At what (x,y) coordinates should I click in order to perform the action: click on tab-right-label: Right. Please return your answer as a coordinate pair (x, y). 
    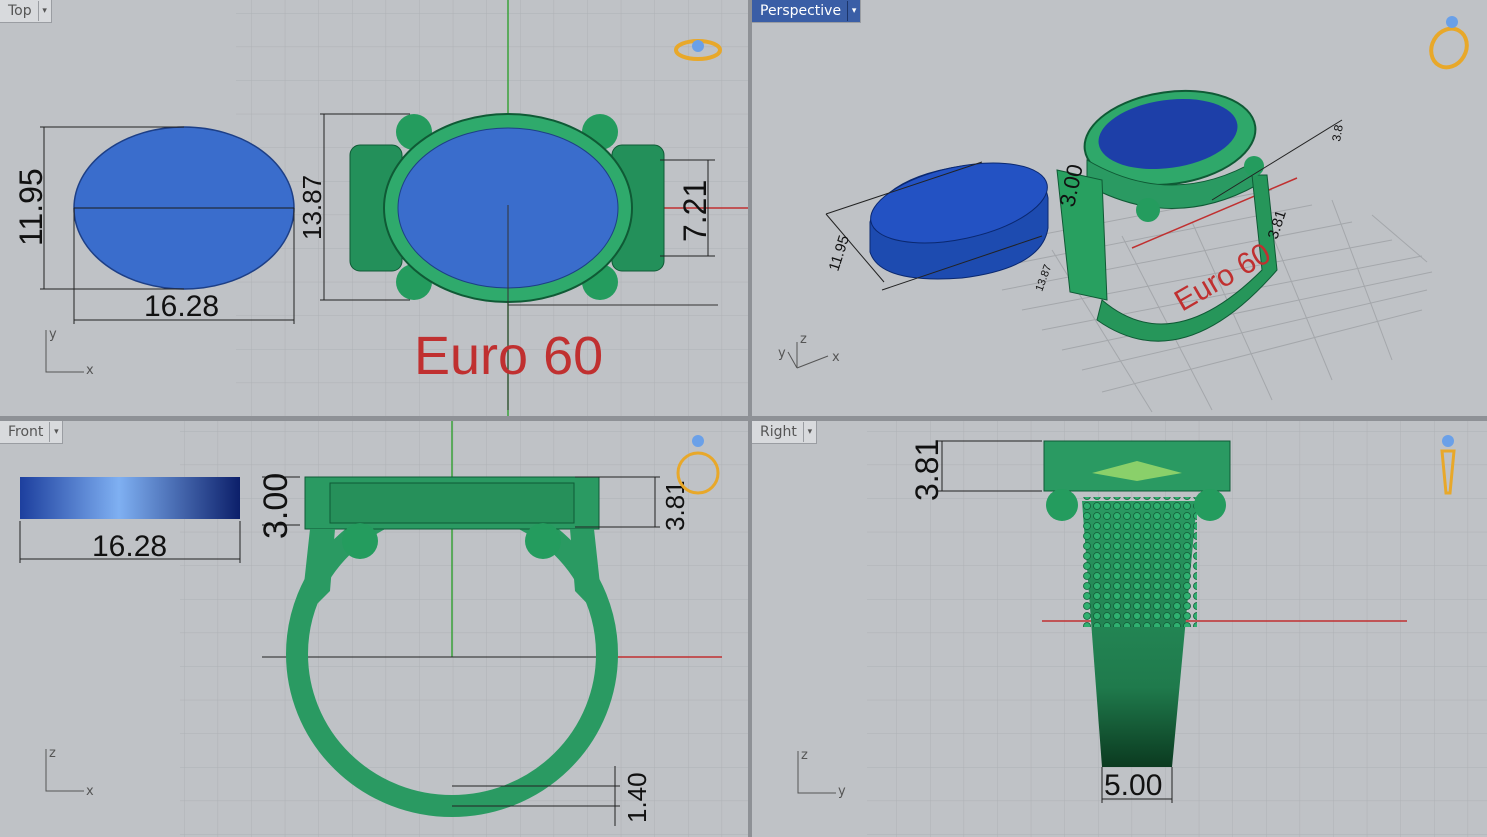
    Looking at the image, I should click on (778, 432).